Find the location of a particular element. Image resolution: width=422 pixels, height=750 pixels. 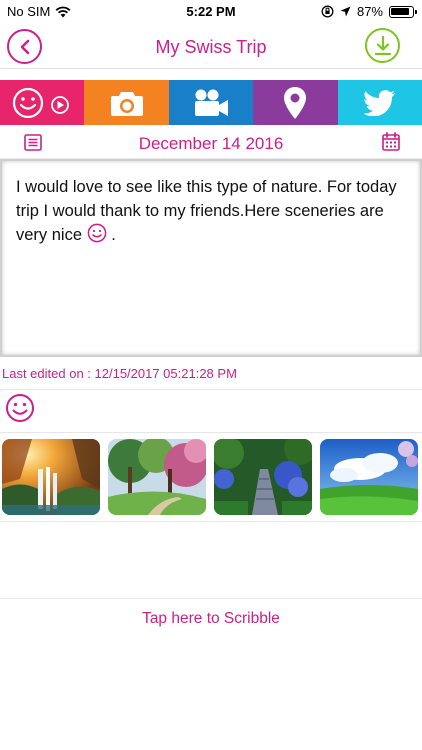

download-icon is located at coordinates (382, 45).